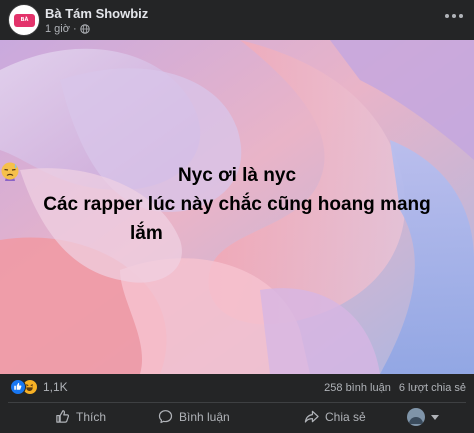 This screenshot has width=474, height=433. I want to click on downcast-face-with-sweat-emoji-icon, so click(10, 171).